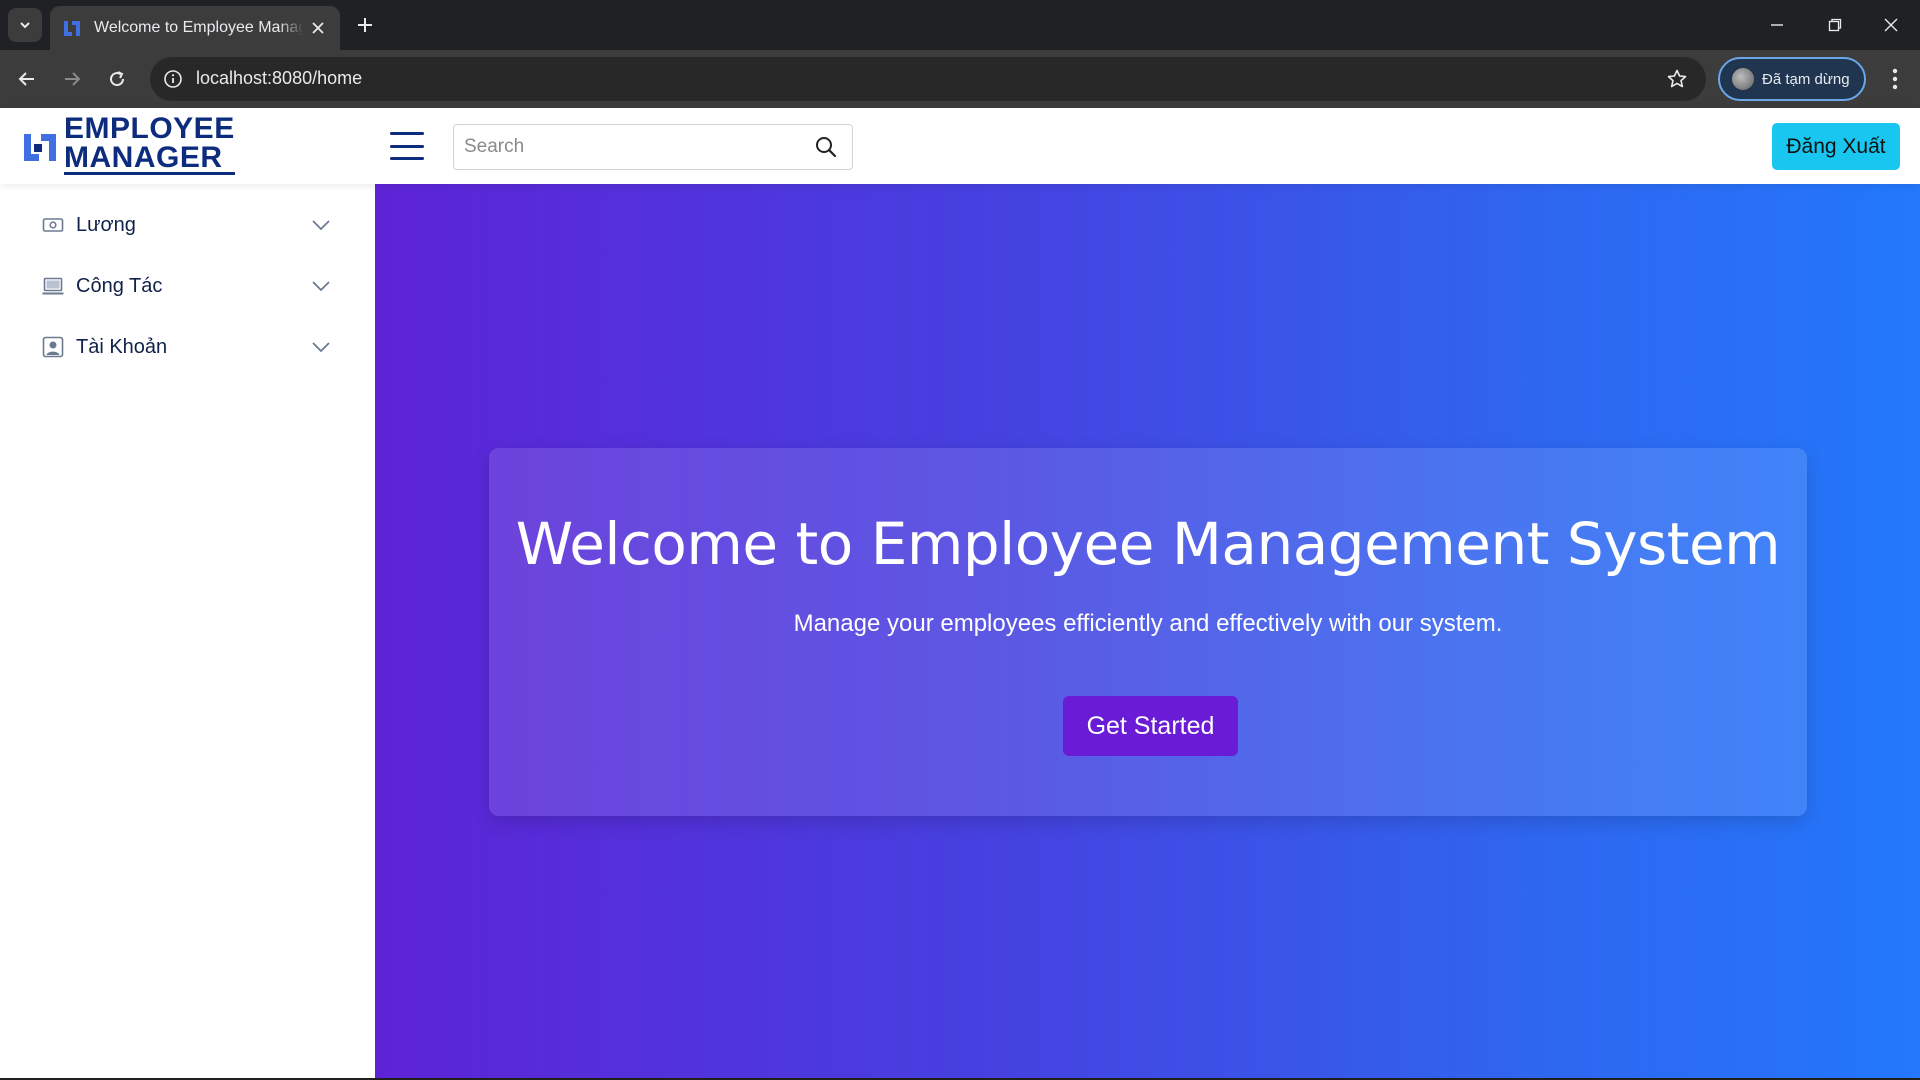 This screenshot has height=1080, width=1920. Describe the element at coordinates (187, 347) in the screenshot. I see `sidebar-item-tai-khoan: Tài Khoản` at that location.